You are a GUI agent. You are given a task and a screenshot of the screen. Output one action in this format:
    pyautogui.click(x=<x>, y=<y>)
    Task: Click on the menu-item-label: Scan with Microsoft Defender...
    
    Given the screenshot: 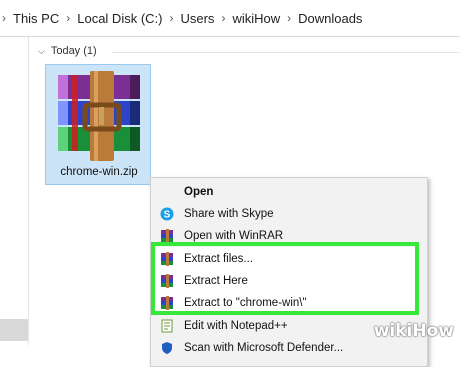 What is the action you would take?
    pyautogui.click(x=264, y=348)
    